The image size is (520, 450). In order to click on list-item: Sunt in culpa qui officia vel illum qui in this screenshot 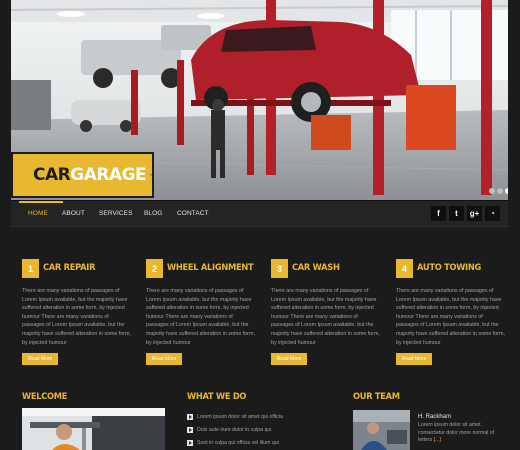, I will do `click(235, 442)`.